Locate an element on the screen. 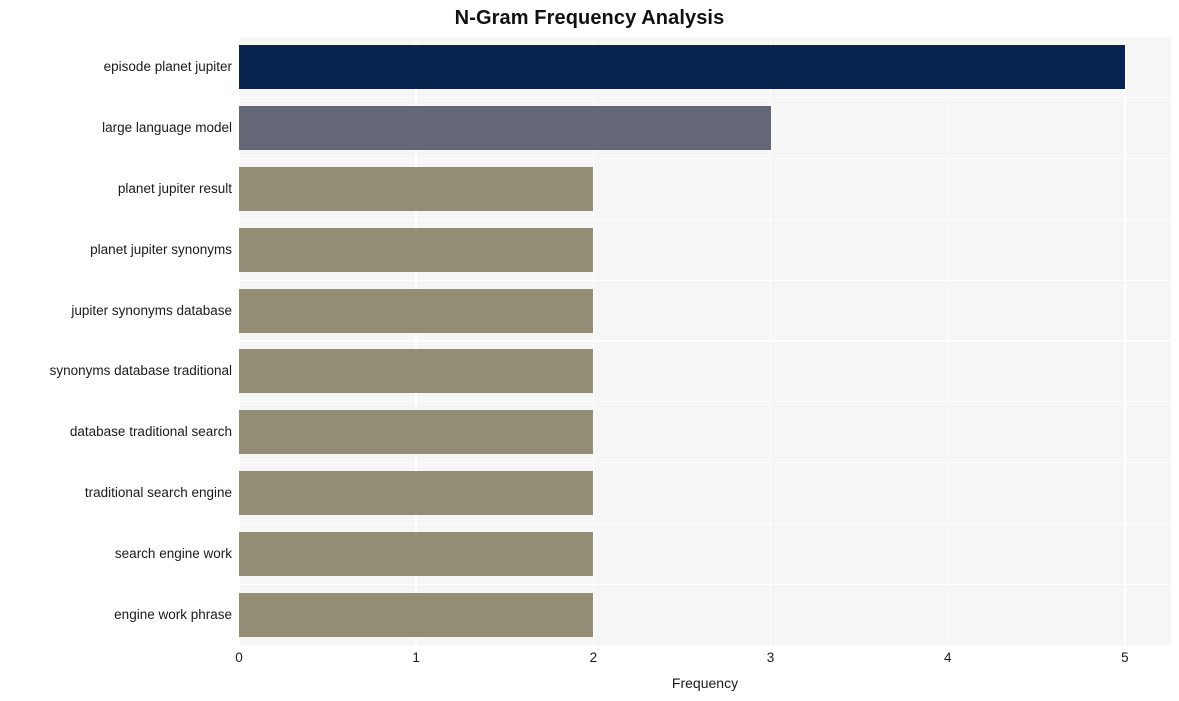 The height and width of the screenshot is (701, 1179). x-axis-tick-label: 1 is located at coordinates (416, 657).